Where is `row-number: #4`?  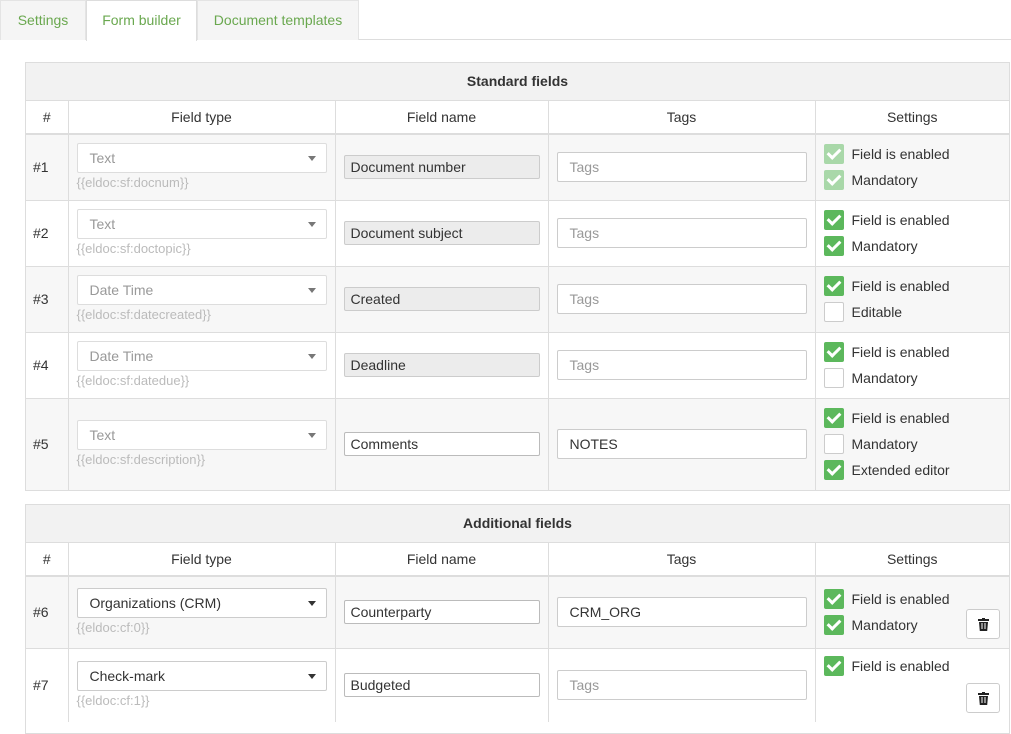 row-number: #4 is located at coordinates (47, 365).